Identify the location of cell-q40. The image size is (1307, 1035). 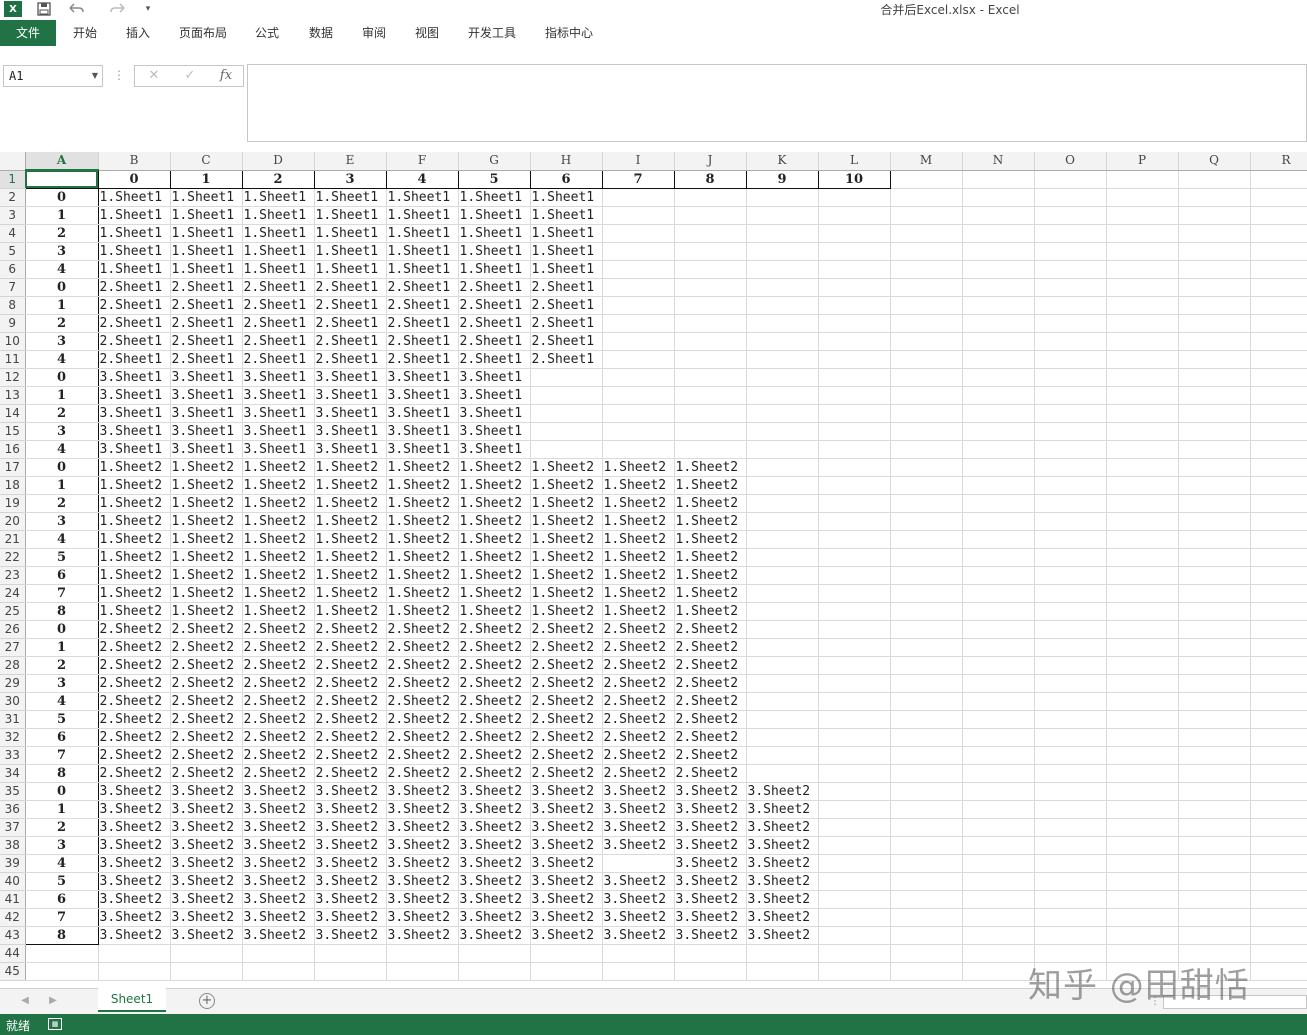
(1214, 881).